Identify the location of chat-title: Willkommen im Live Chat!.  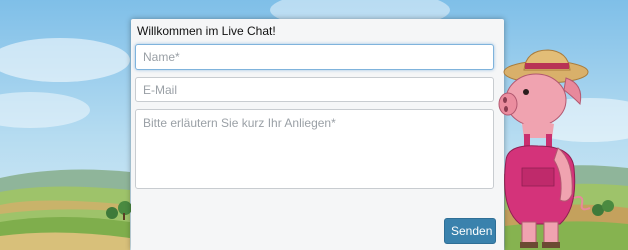
(206, 31).